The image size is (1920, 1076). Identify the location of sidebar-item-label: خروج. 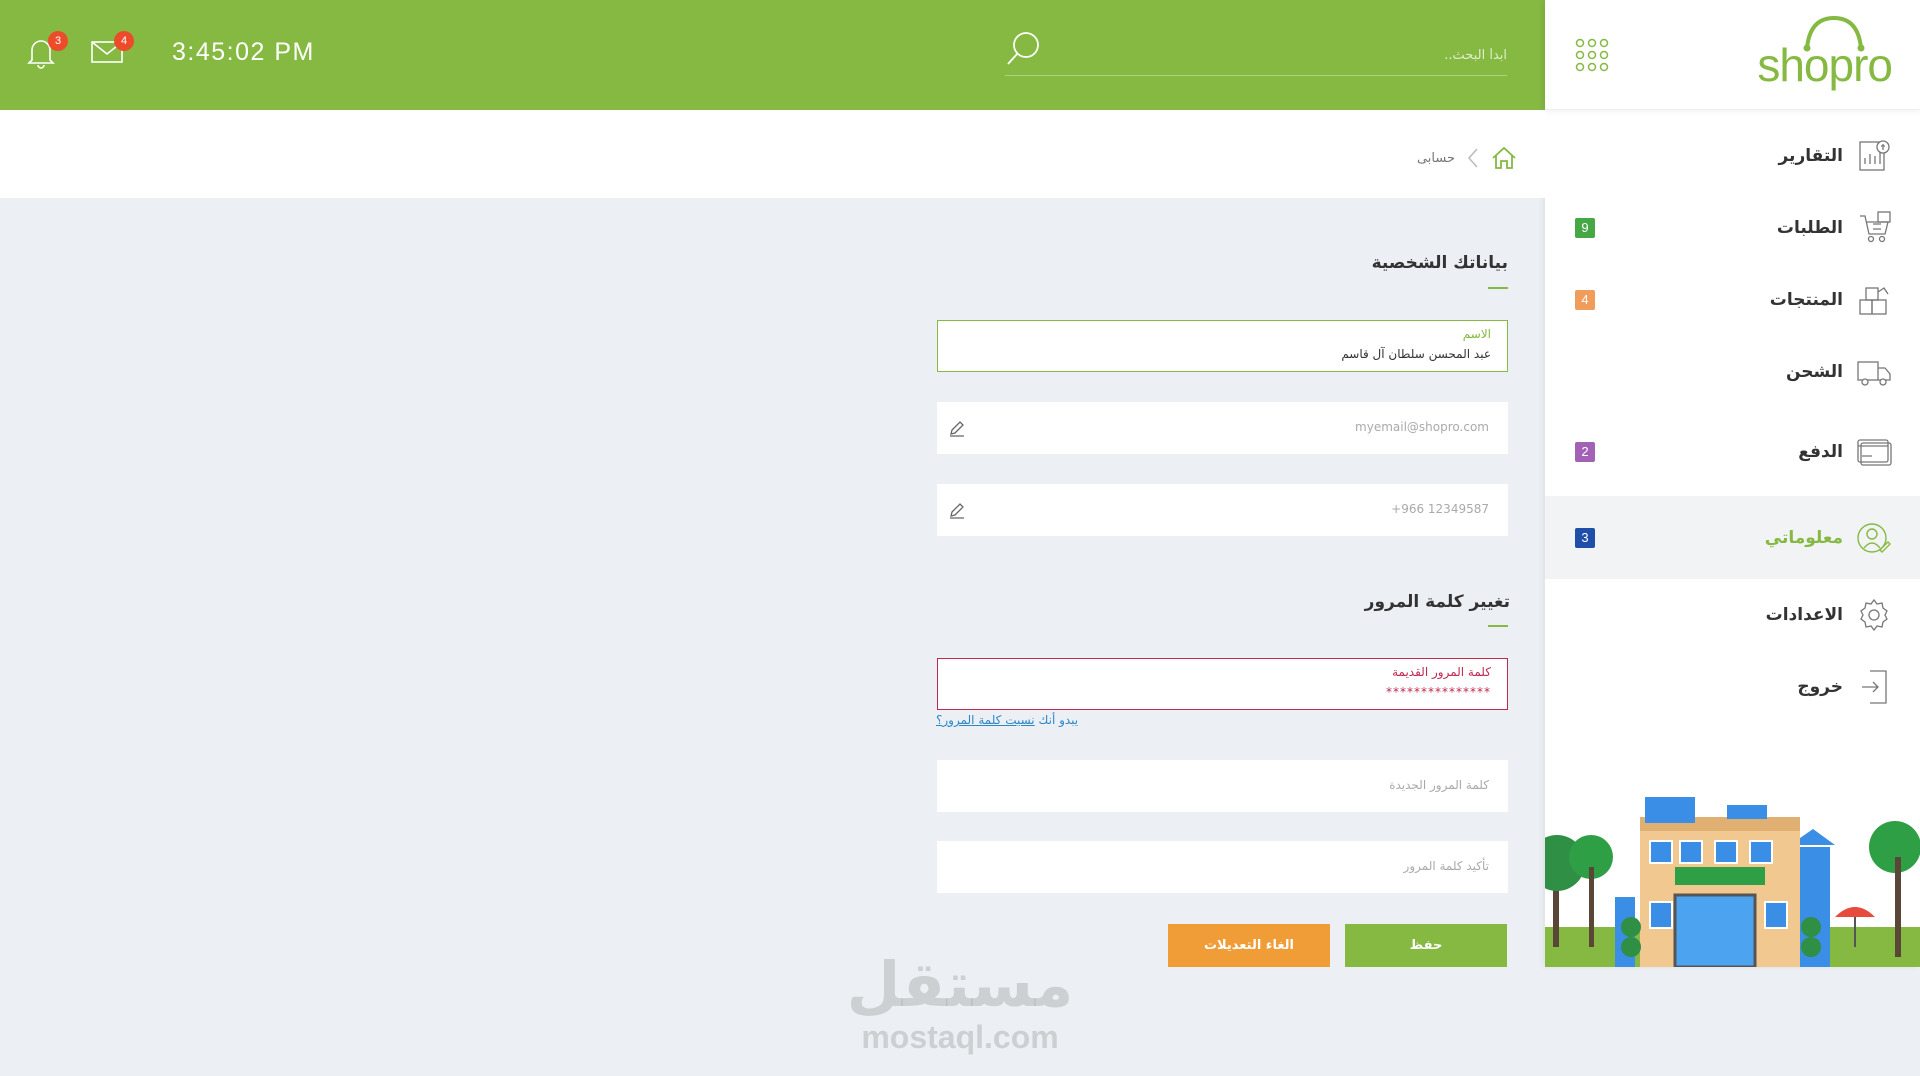
(1820, 687).